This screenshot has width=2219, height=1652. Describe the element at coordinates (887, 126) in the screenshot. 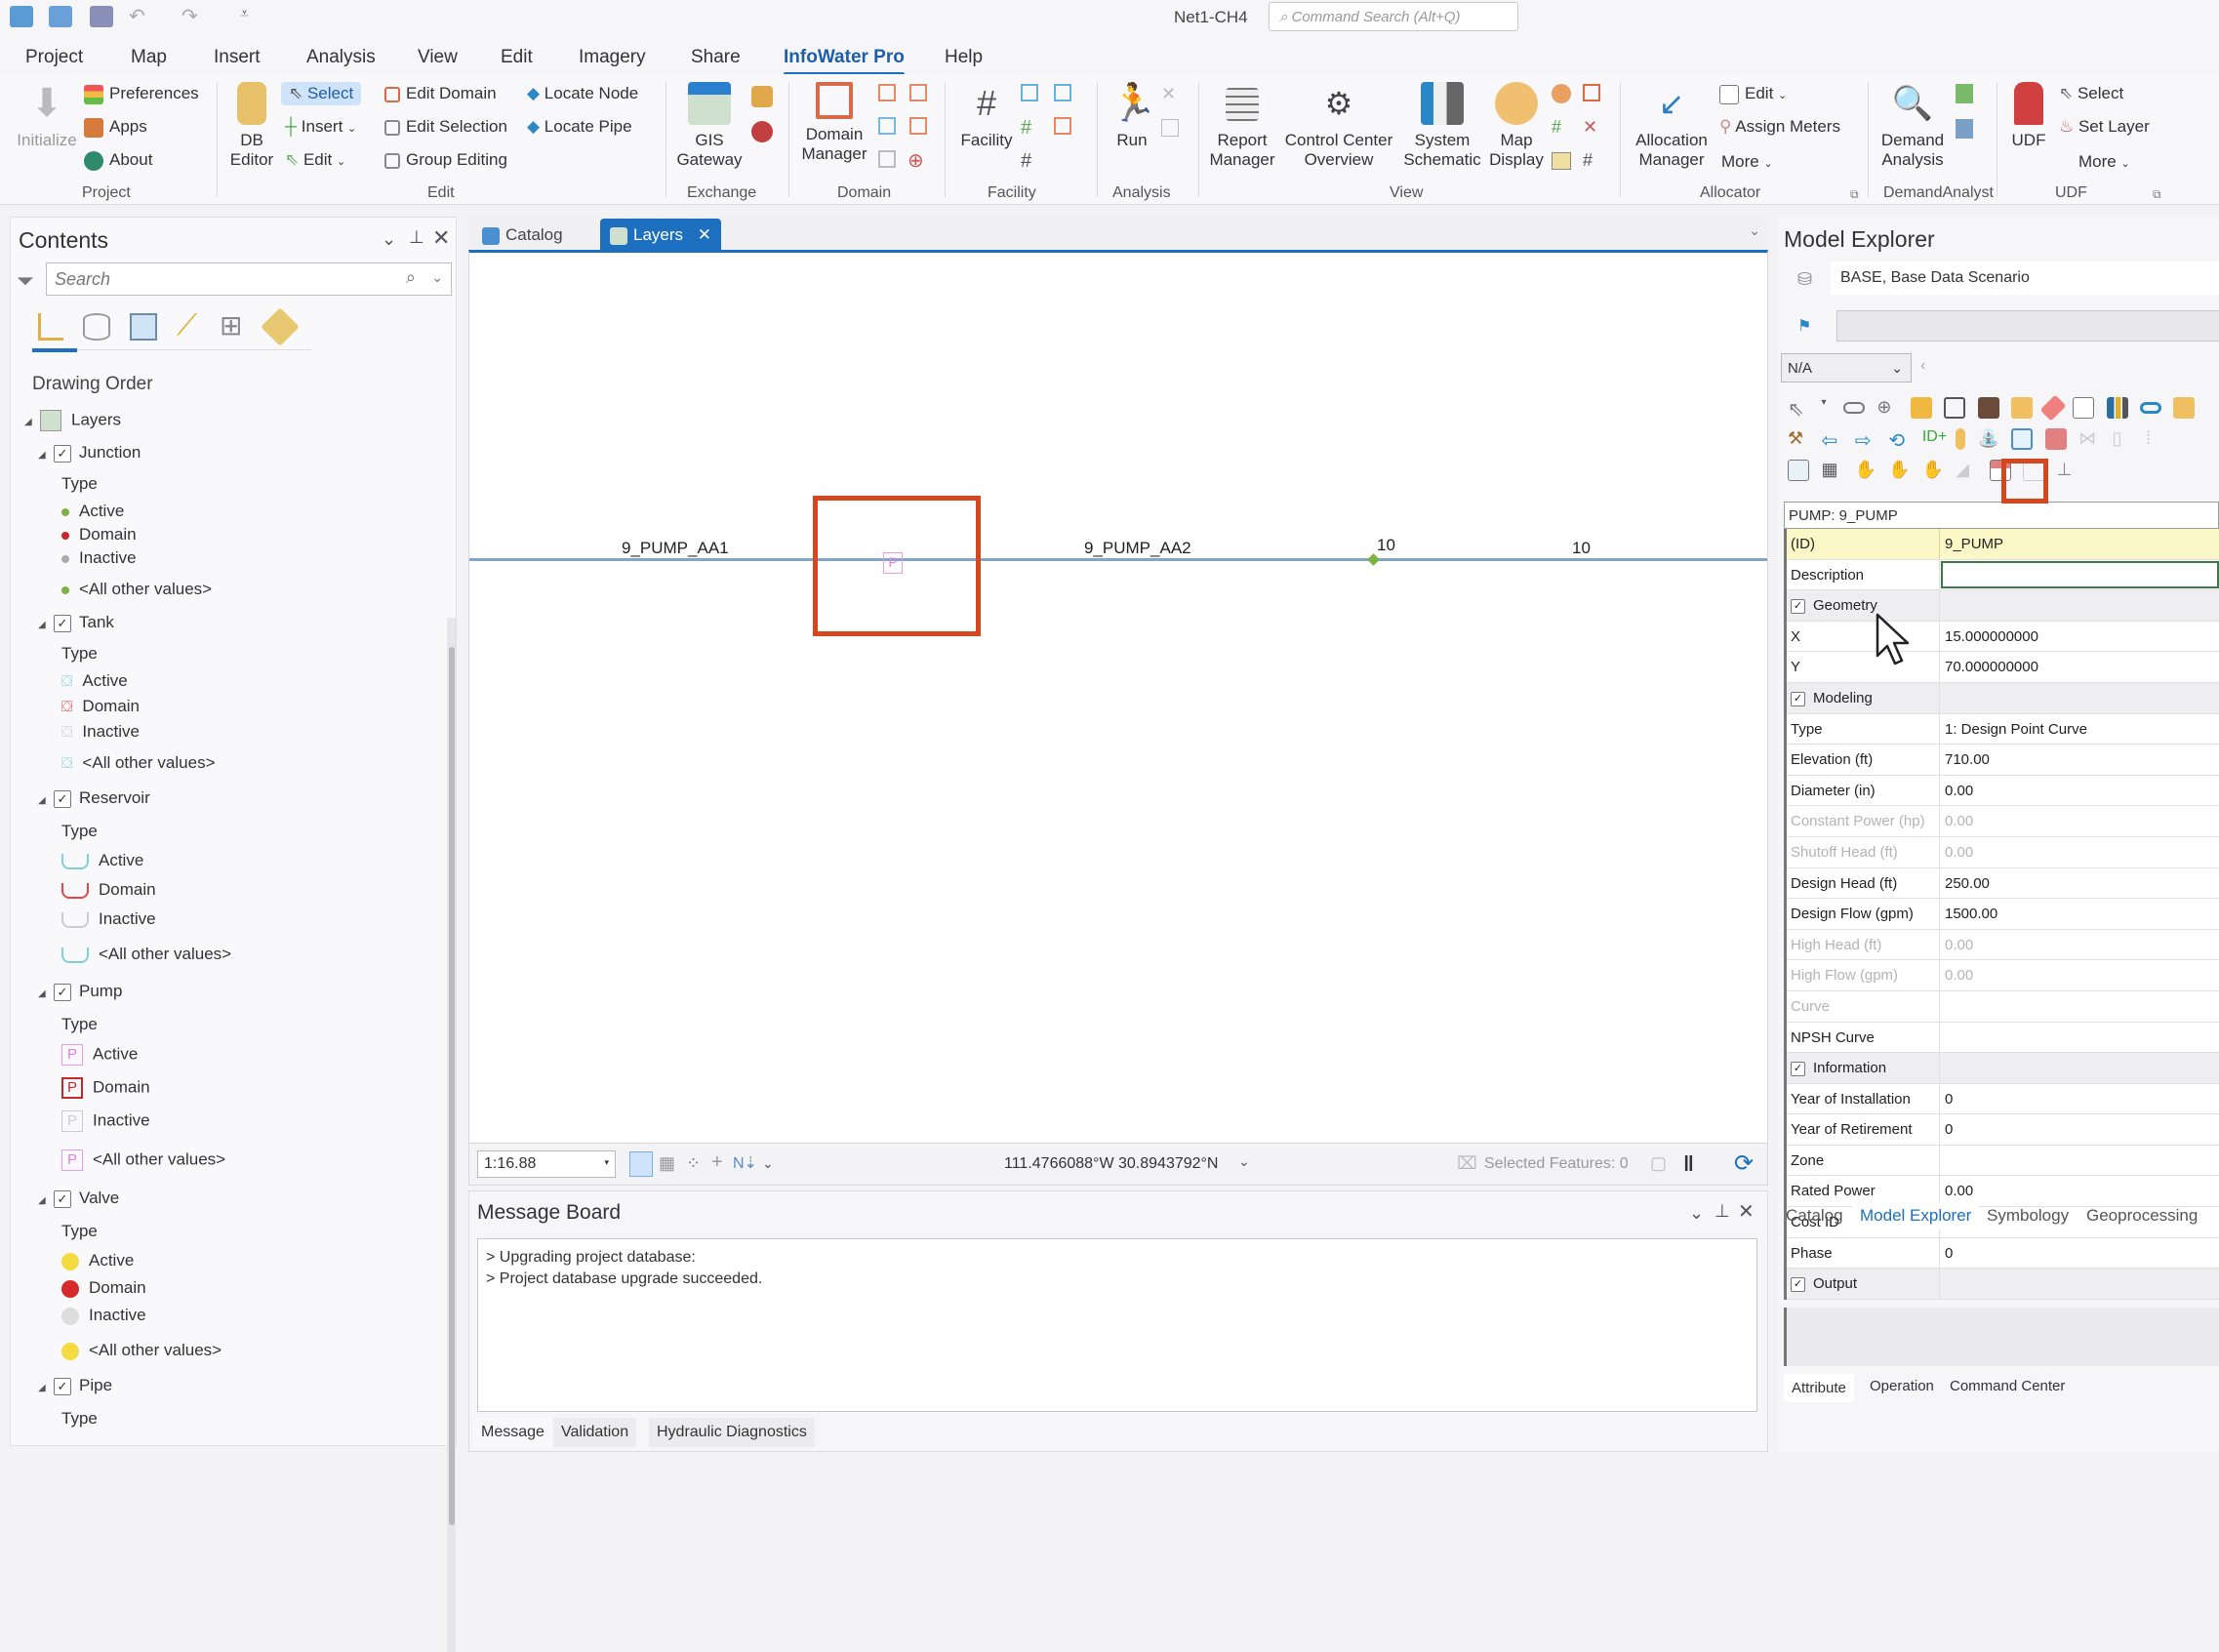

I see `domain-transfer-icon` at that location.